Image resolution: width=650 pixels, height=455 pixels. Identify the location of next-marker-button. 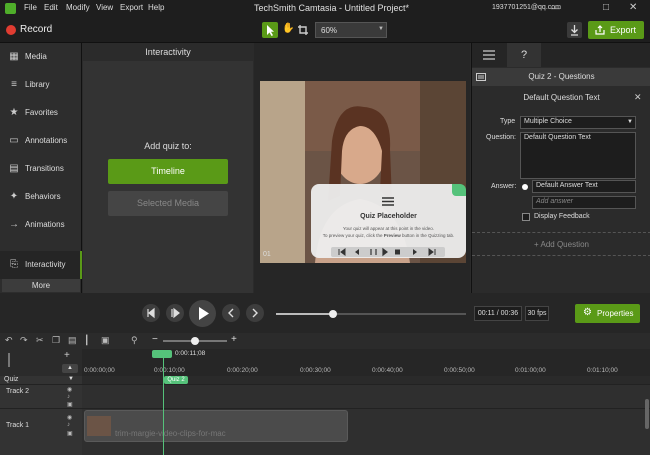
(255, 313).